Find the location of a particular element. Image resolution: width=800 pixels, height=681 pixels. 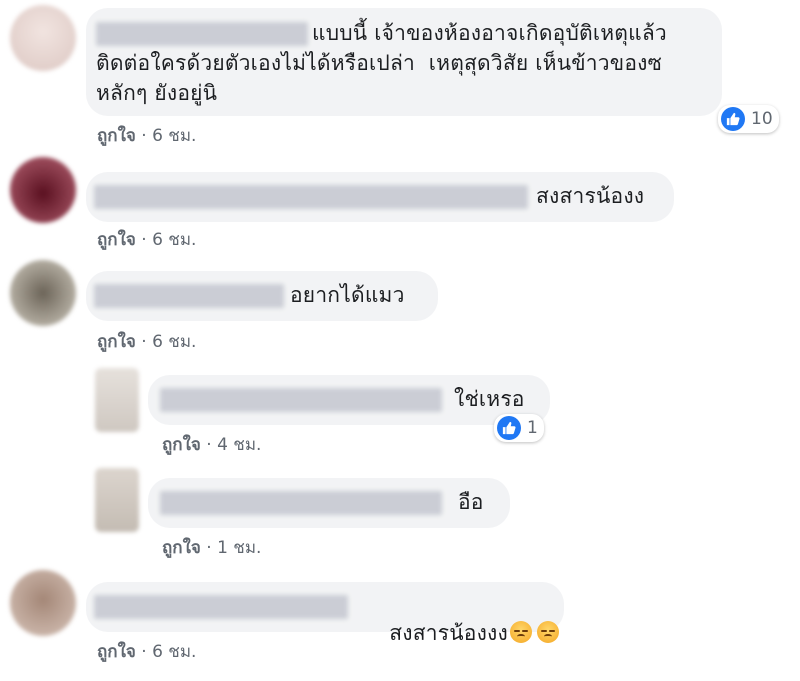

reply-text: ใช่เหรอ is located at coordinates (489, 399).